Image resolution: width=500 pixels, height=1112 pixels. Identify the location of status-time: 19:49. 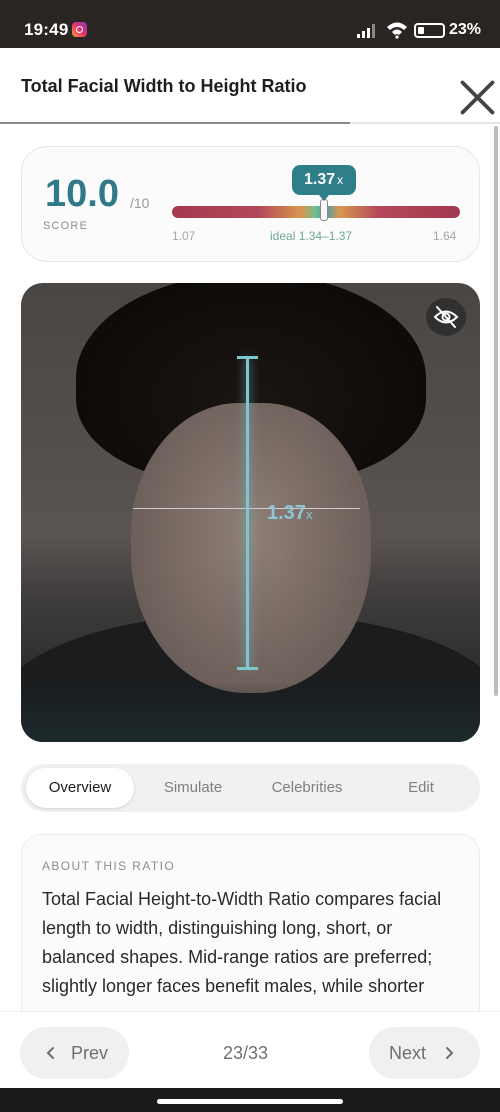
(46, 29).